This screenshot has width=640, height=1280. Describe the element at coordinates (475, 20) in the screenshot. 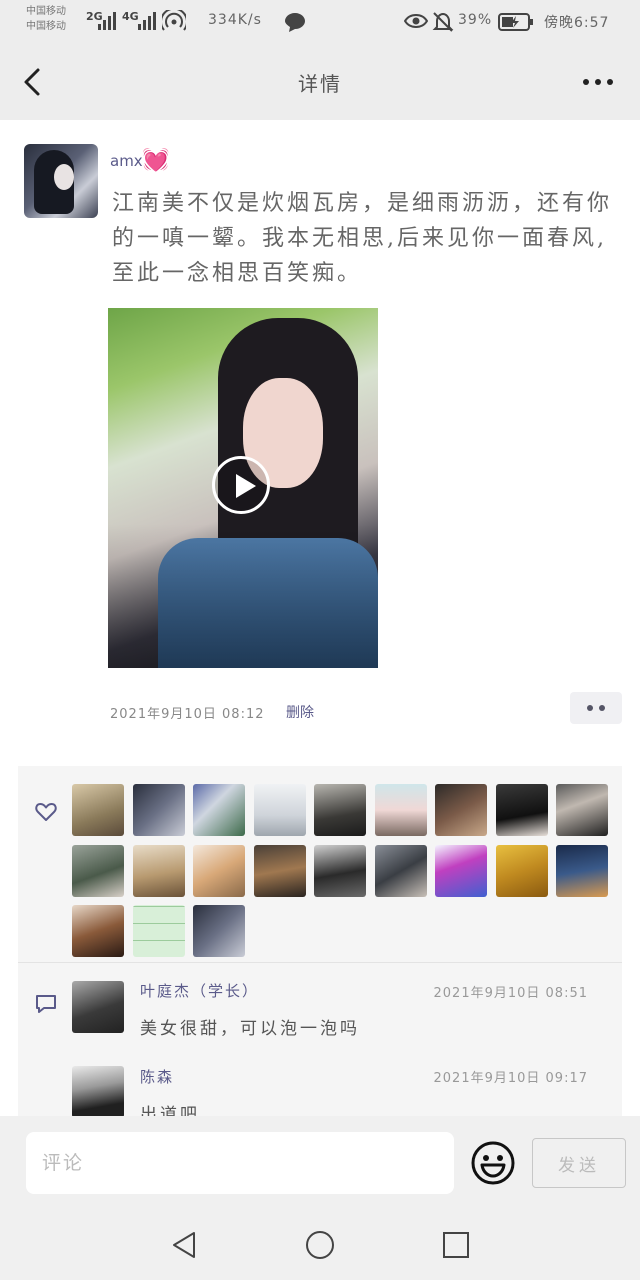

I see `battery-percent: 39%` at that location.